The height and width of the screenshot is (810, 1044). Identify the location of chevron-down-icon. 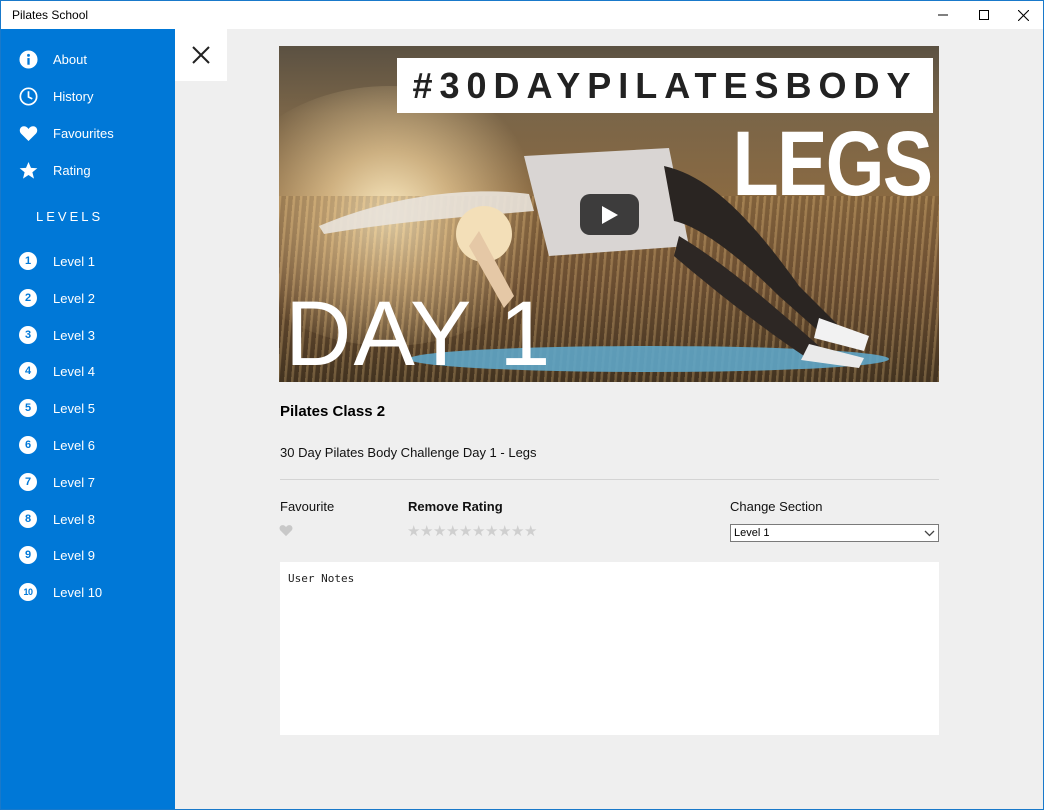
(929, 533).